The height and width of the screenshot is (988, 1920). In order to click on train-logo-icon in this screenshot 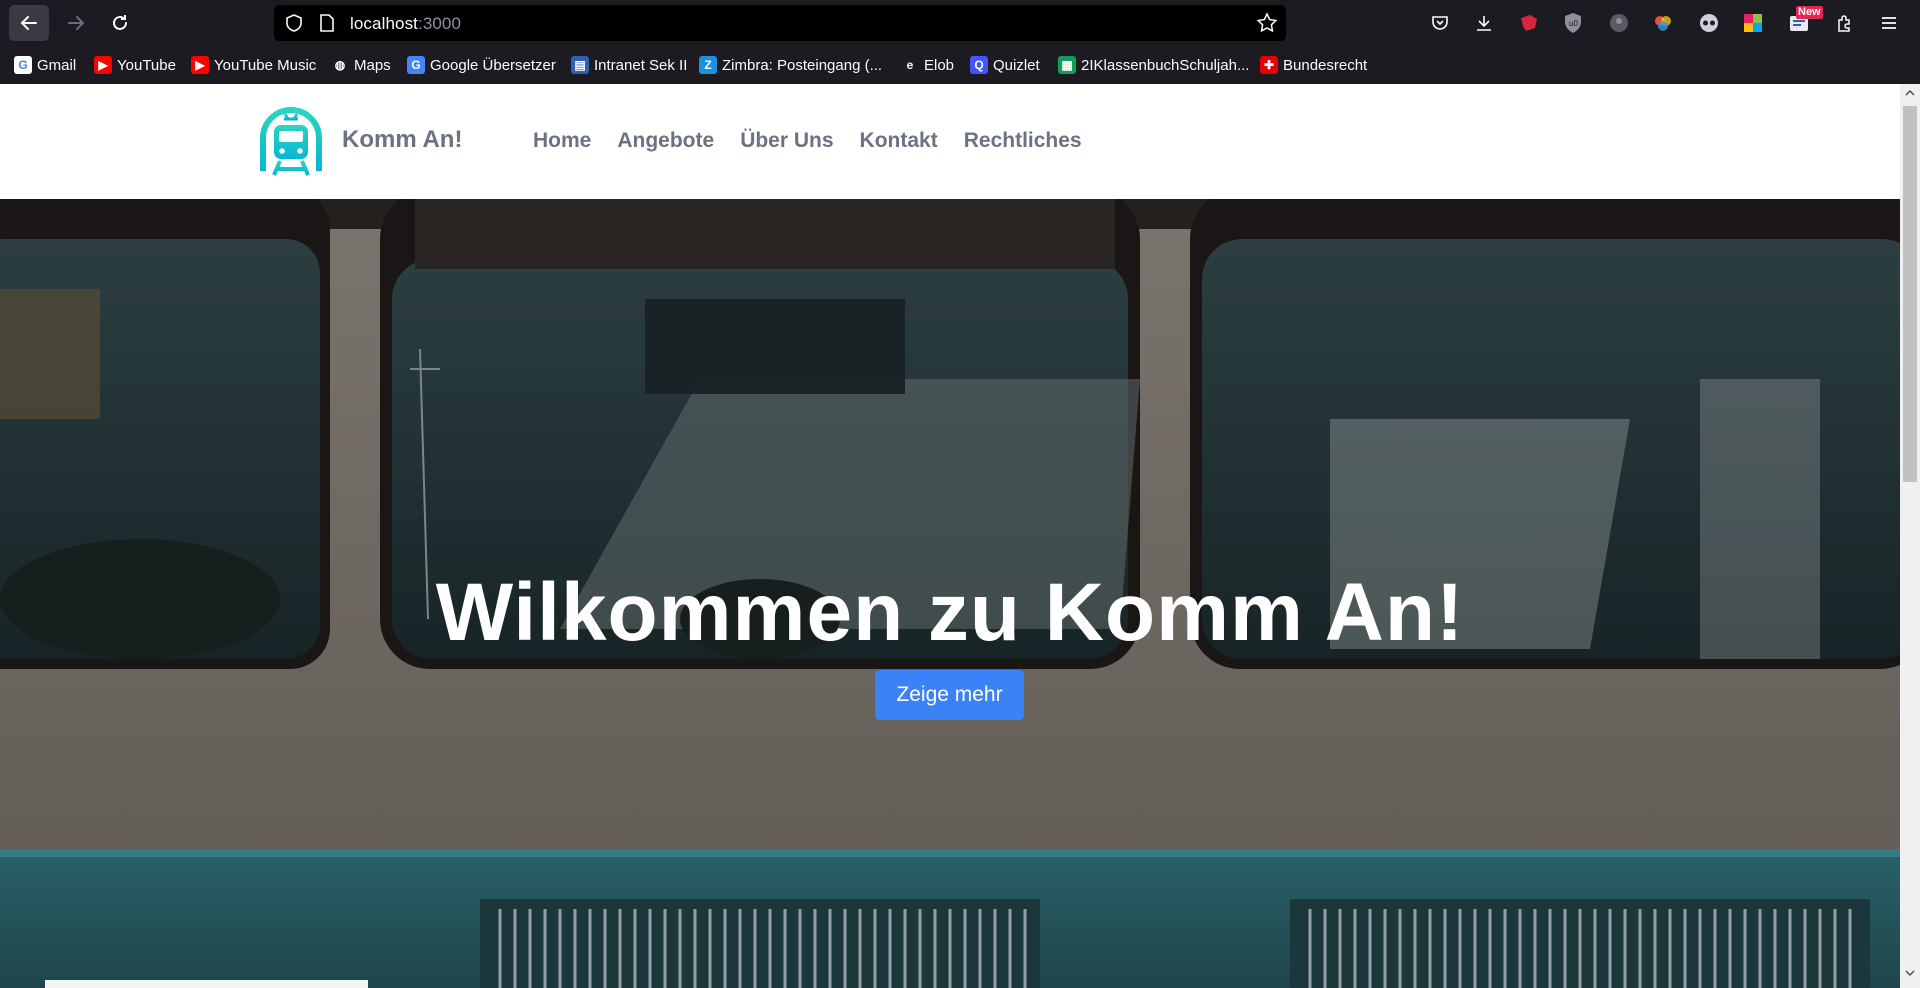, I will do `click(291, 141)`.